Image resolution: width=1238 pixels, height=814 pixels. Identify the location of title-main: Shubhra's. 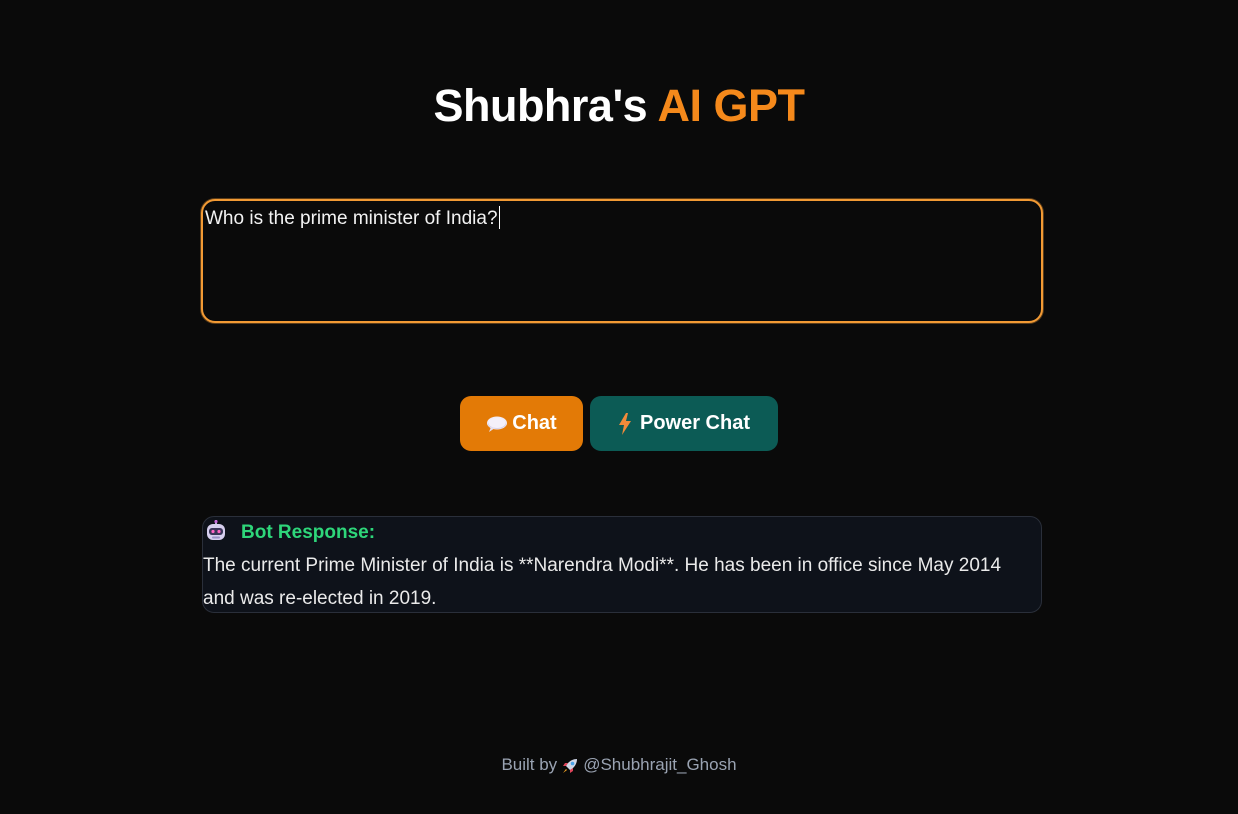
(540, 105).